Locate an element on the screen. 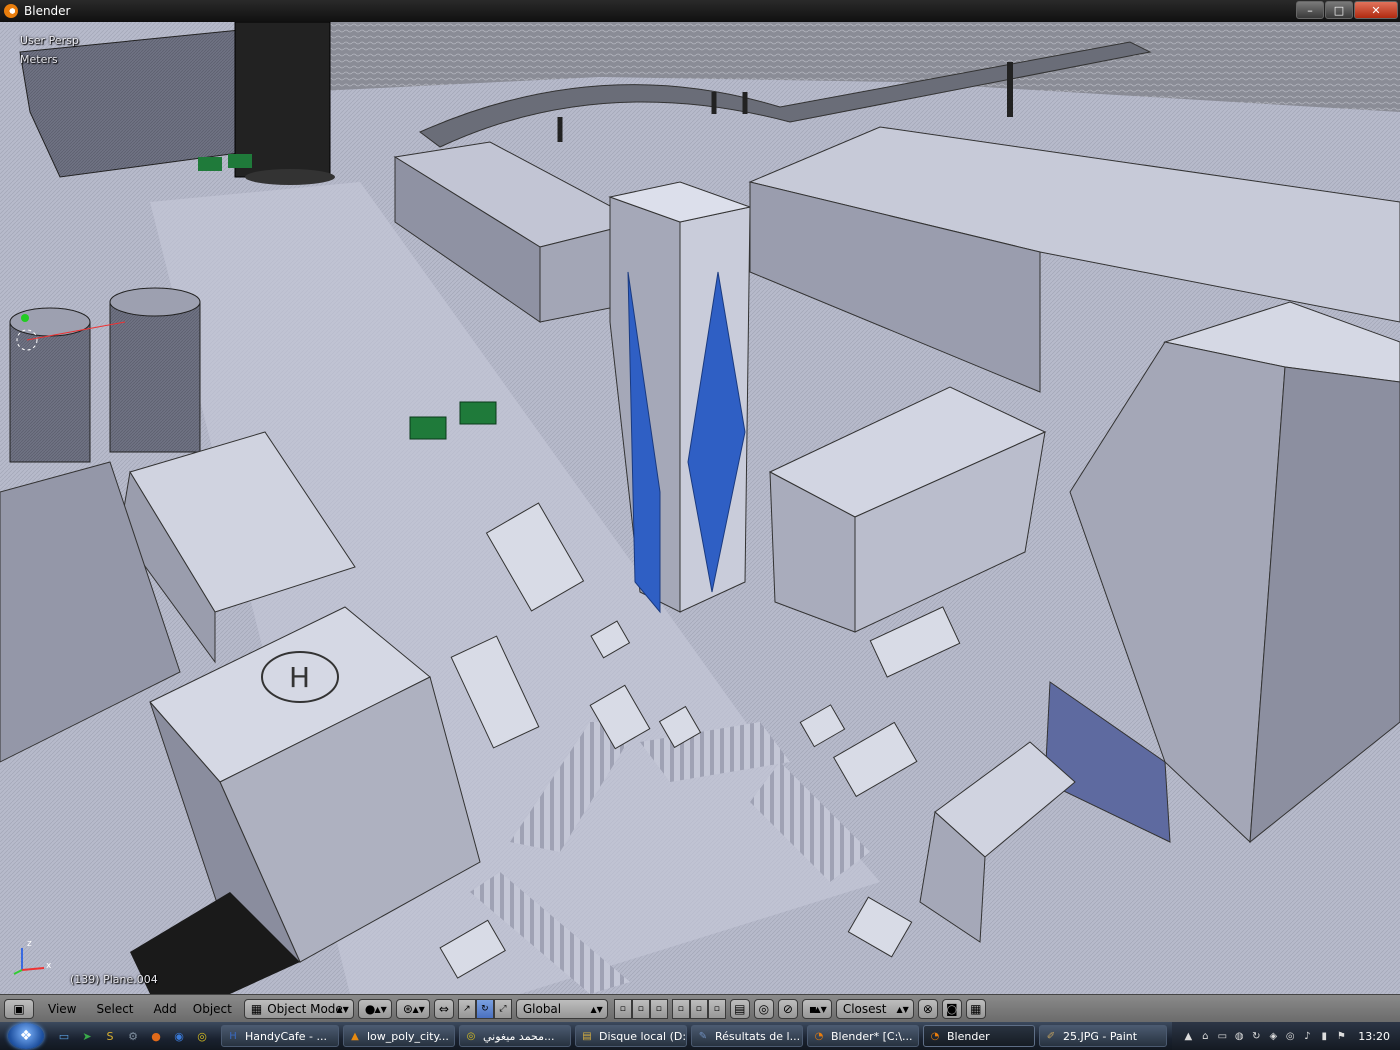  snap-target-value: Closest is located at coordinates (864, 1009).